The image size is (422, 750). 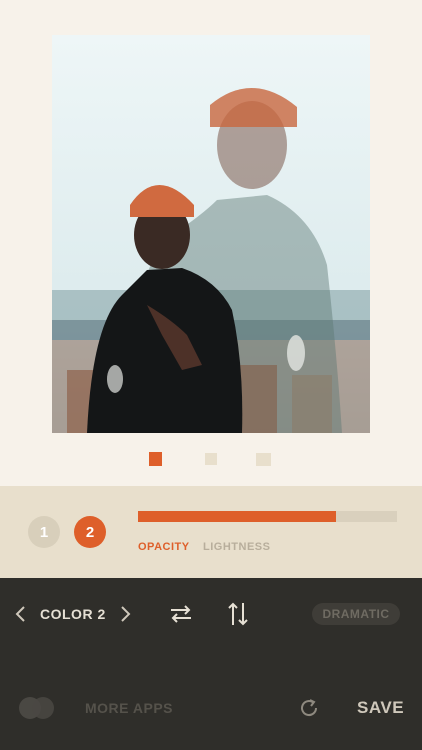 What do you see at coordinates (380, 708) in the screenshot?
I see `save-button: SAVE` at bounding box center [380, 708].